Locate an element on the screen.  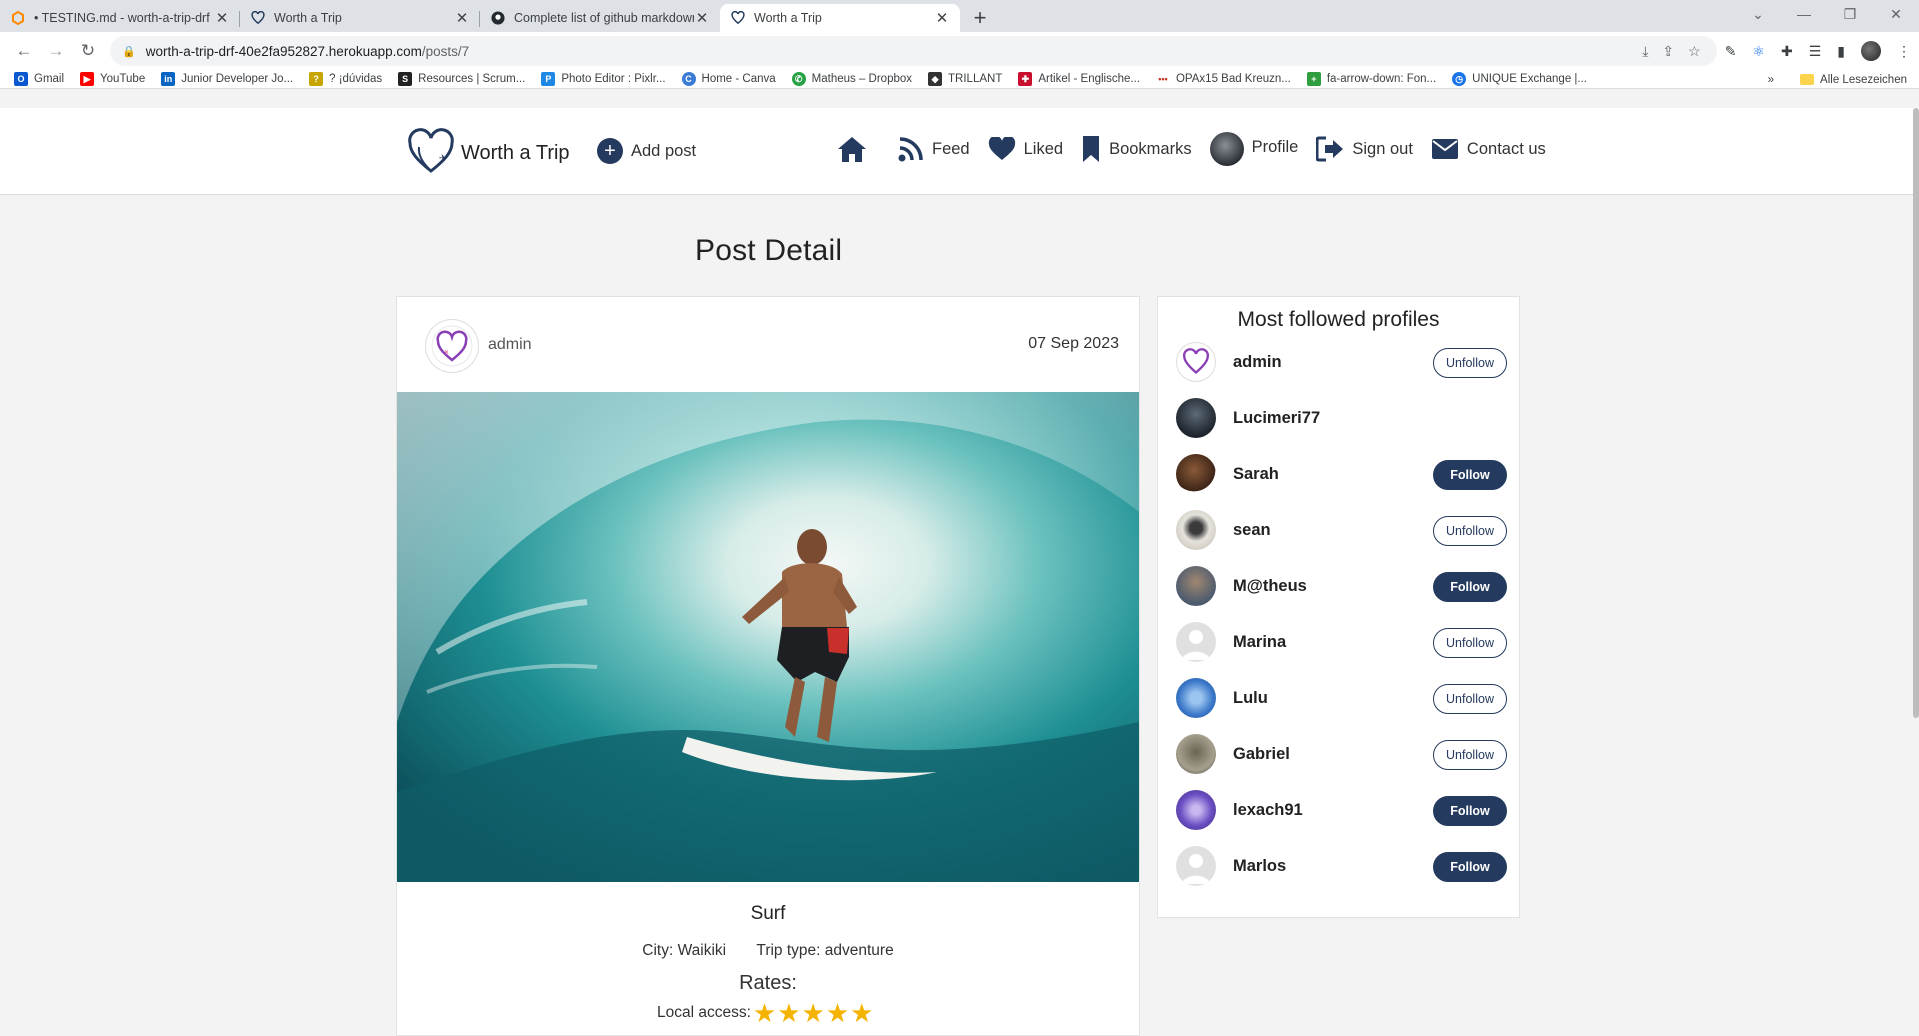
post-meta: City: Waikiki Trip type: adventure is located at coordinates (768, 951).